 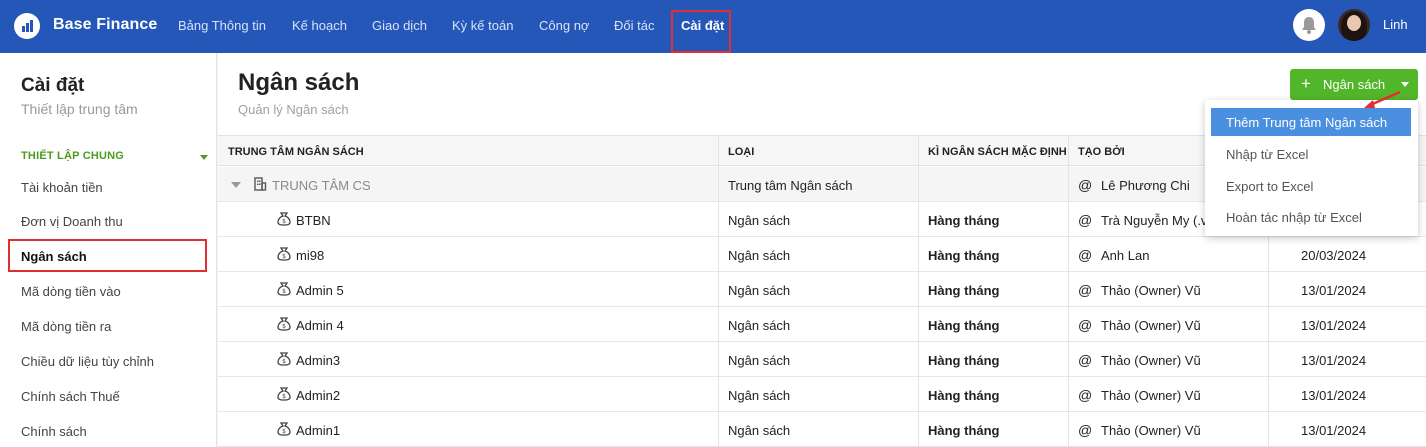 I want to click on nav-item-accounting-period: Kỳ kế toán, so click(x=482, y=25).